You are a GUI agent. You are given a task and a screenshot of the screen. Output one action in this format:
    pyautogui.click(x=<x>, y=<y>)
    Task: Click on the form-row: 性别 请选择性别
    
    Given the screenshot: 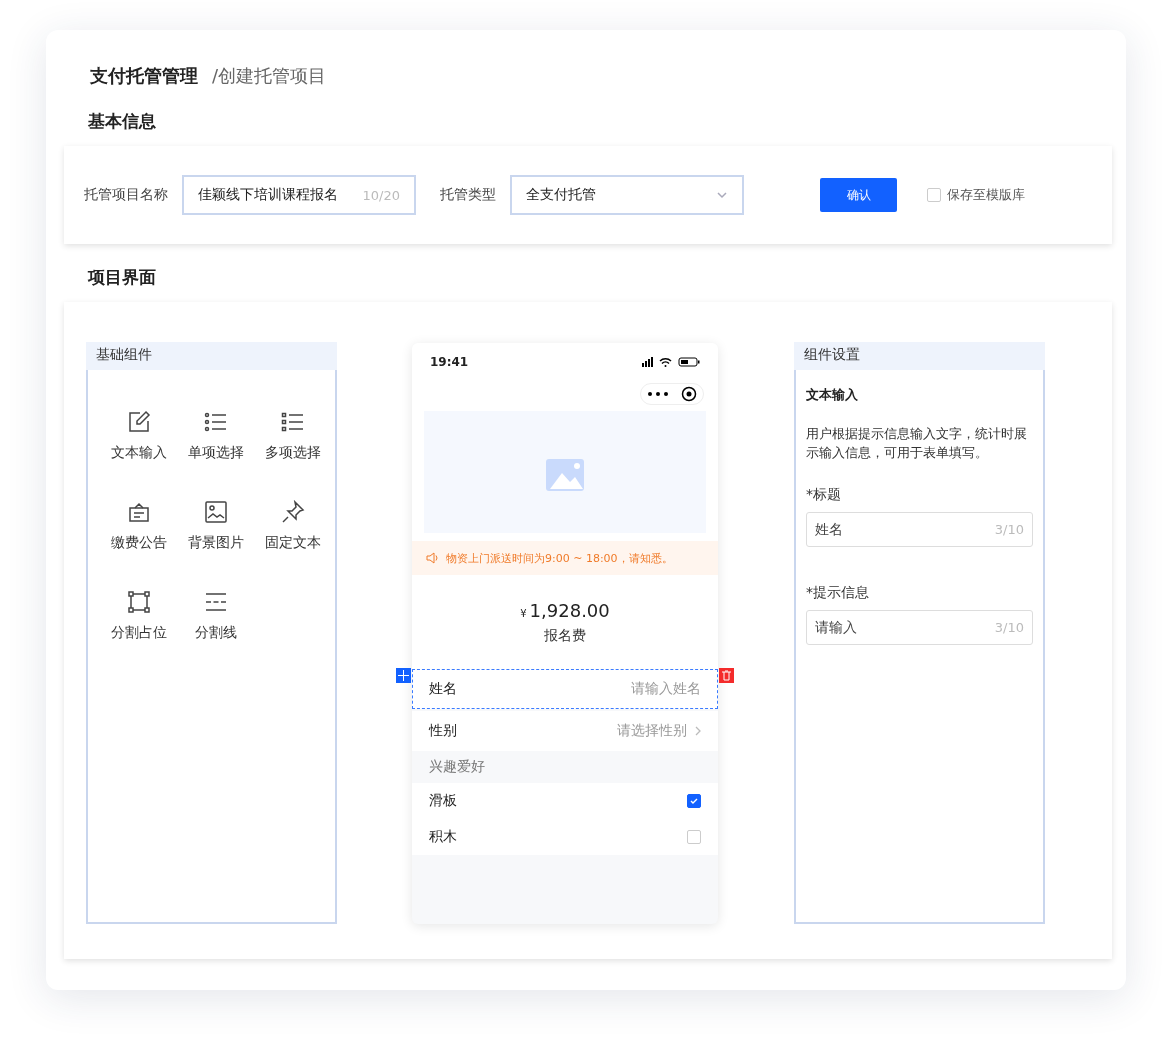 What is the action you would take?
    pyautogui.click(x=565, y=731)
    